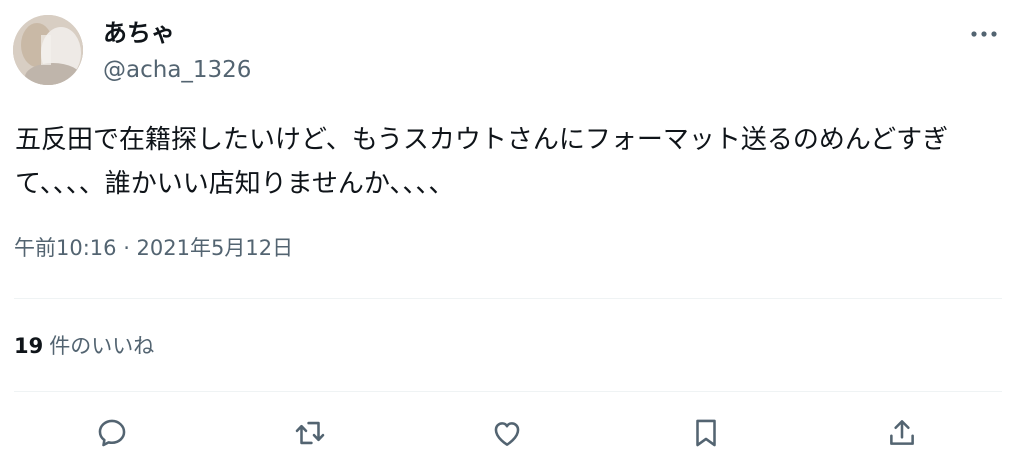  I want to click on bookmark-button, so click(706, 433).